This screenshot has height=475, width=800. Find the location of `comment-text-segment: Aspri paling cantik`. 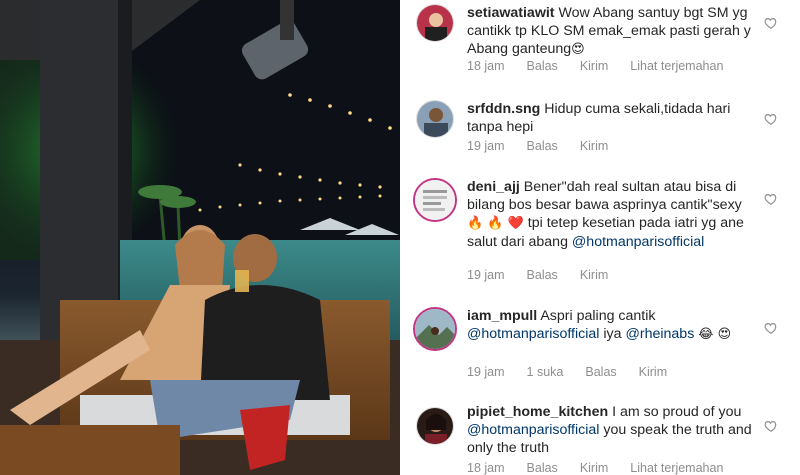

comment-text-segment: Aspri paling cantik is located at coordinates (598, 316).